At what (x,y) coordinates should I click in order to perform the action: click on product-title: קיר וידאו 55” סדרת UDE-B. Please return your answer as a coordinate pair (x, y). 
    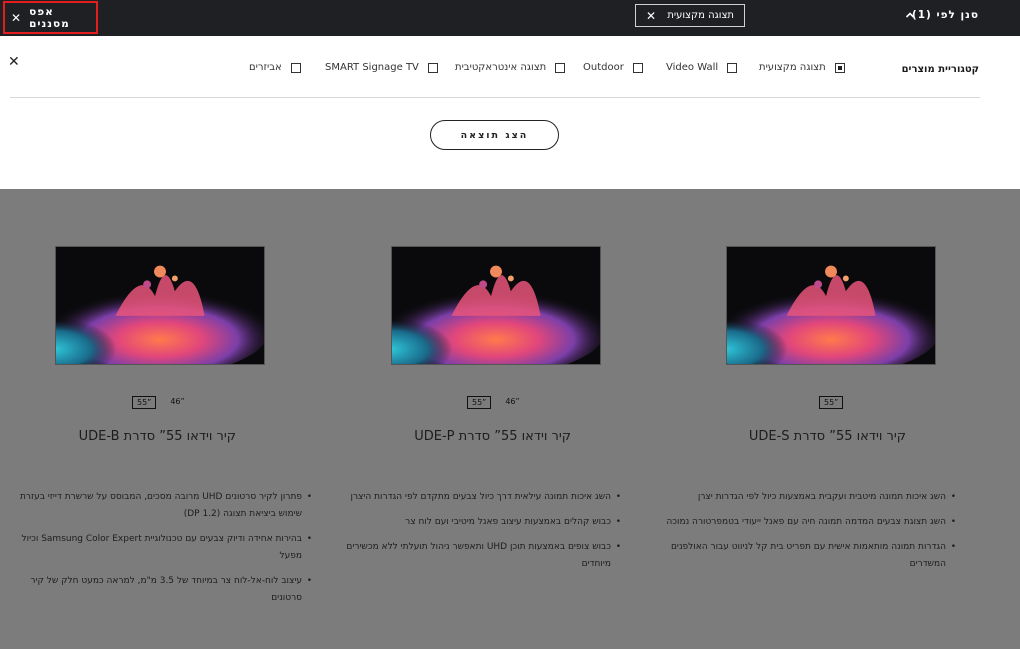
    Looking at the image, I should click on (157, 436).